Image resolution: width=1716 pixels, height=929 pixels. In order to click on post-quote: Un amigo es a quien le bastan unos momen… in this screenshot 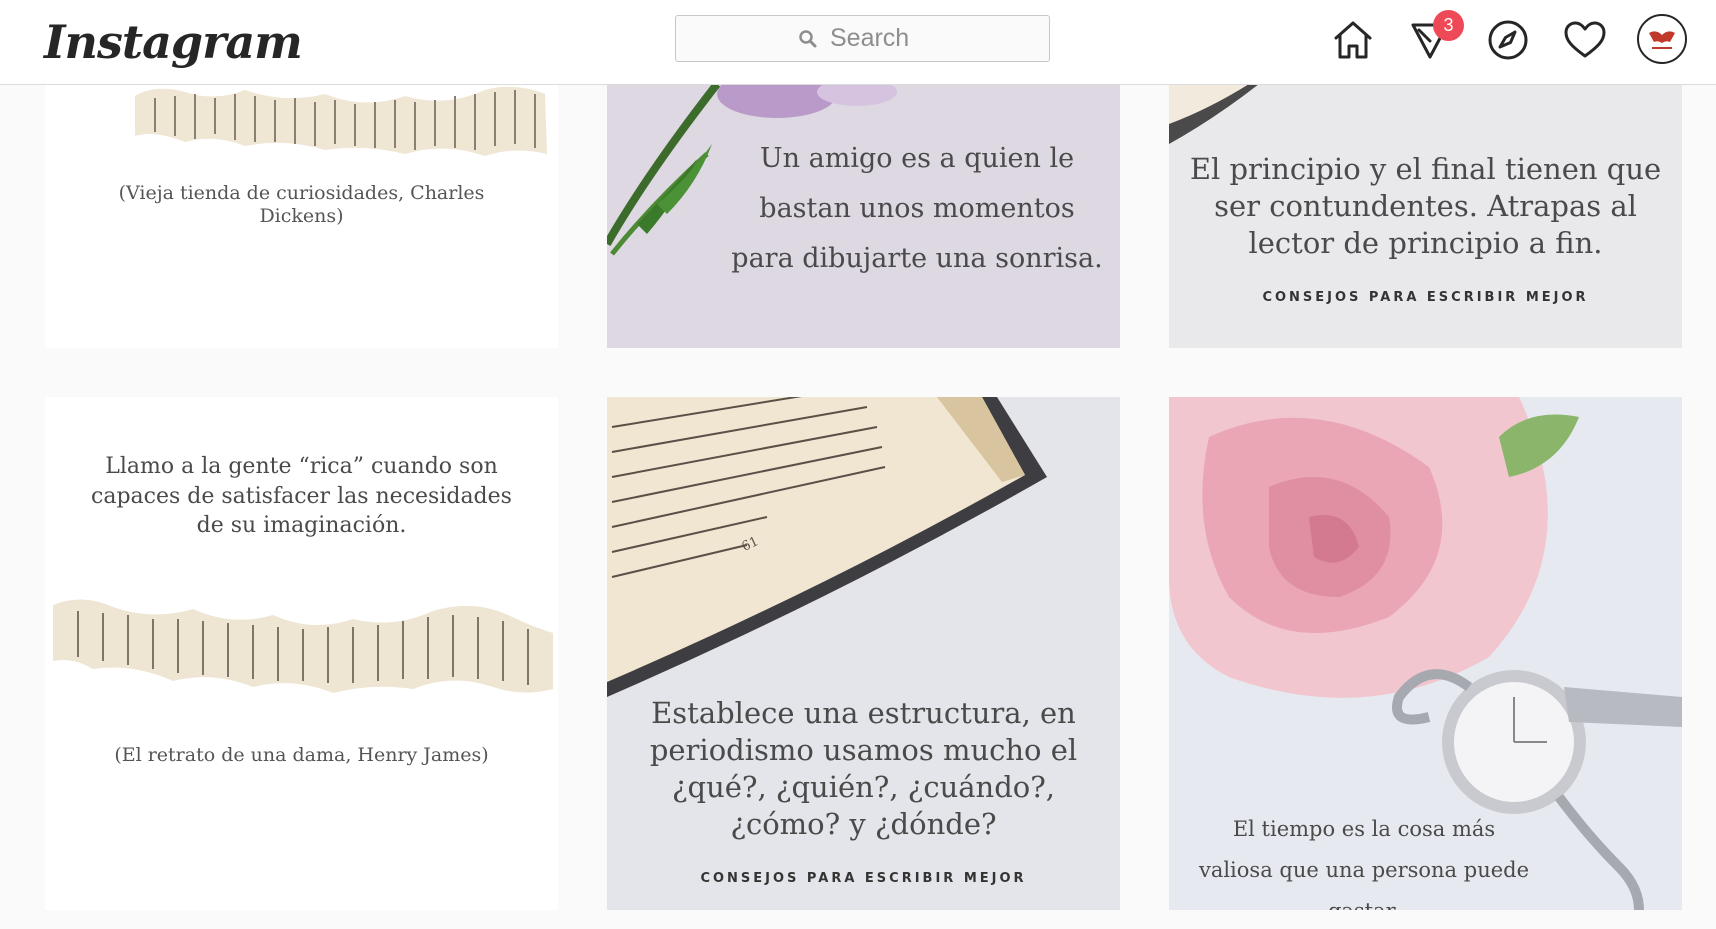, I will do `click(917, 208)`.